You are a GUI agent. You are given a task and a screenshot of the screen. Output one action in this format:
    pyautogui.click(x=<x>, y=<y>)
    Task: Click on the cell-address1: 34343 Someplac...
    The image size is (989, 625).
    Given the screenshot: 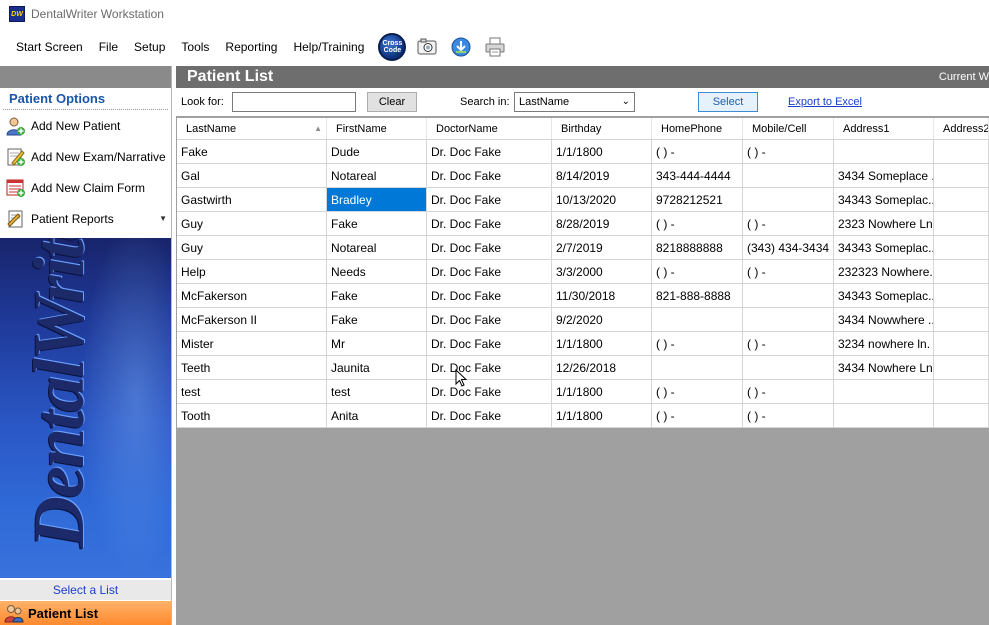 What is the action you would take?
    pyautogui.click(x=884, y=199)
    